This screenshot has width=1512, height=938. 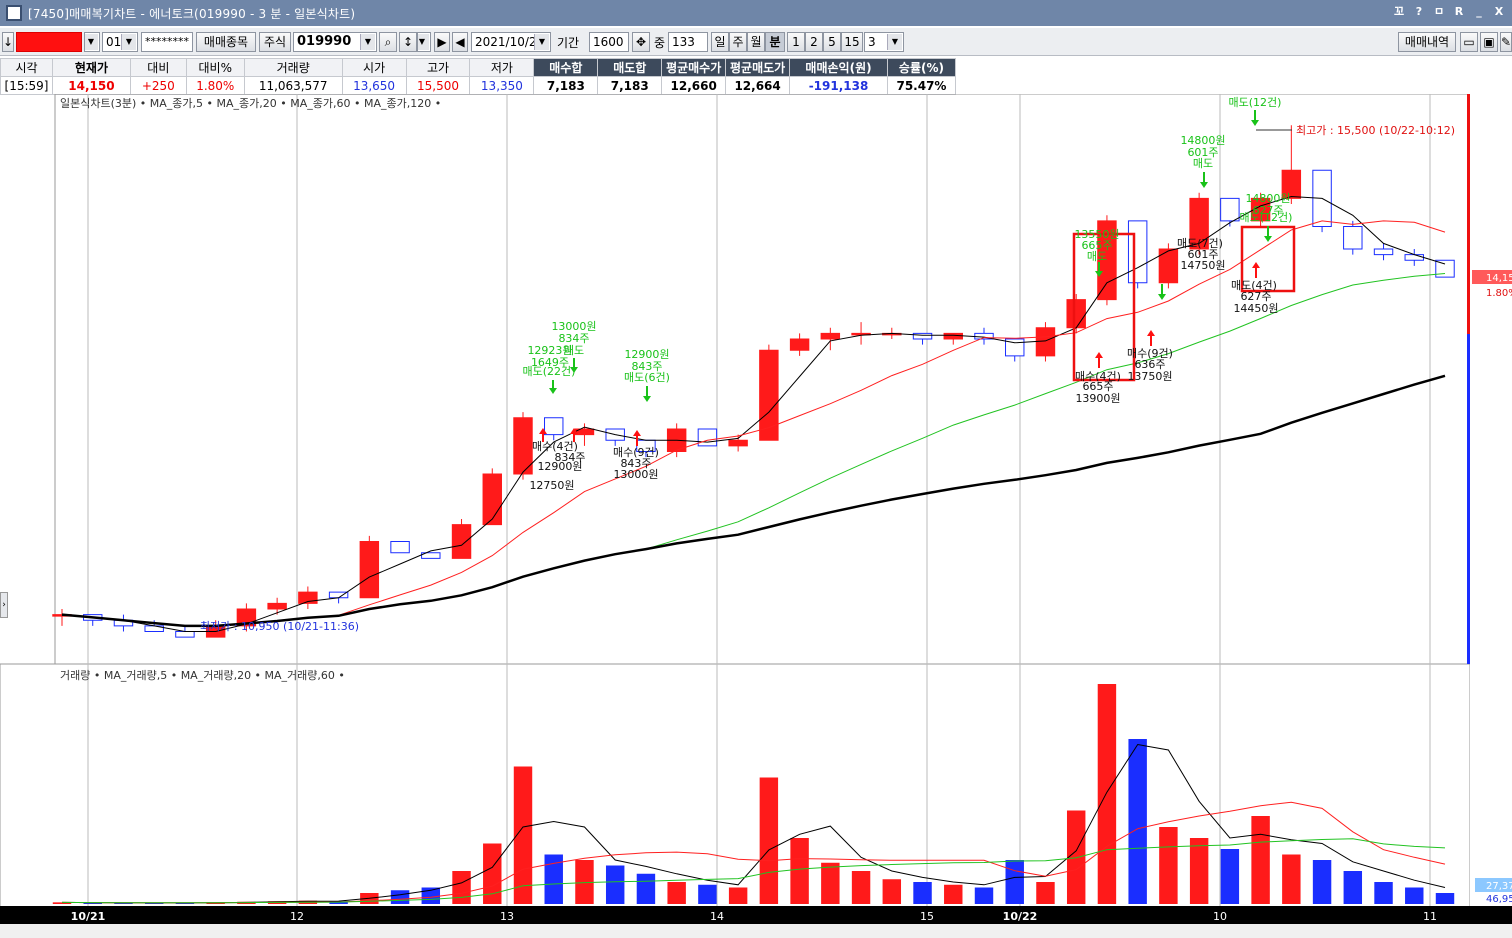 What do you see at coordinates (635, 474) in the screenshot?
I see `trade-annotation: 13000원` at bounding box center [635, 474].